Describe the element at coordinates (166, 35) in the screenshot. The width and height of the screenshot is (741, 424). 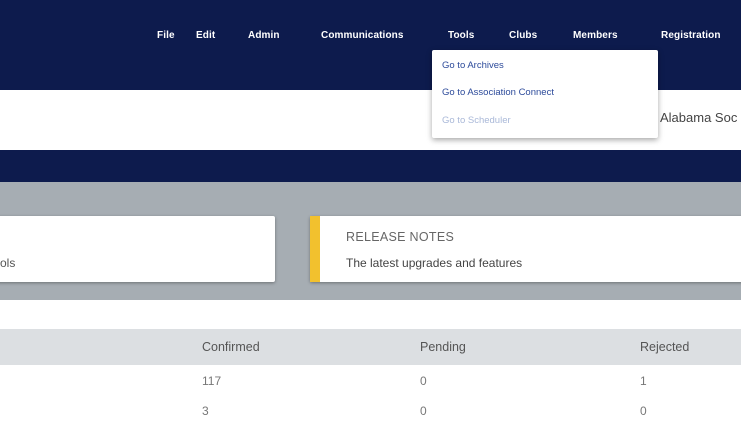
I see `menu-file: File` at that location.